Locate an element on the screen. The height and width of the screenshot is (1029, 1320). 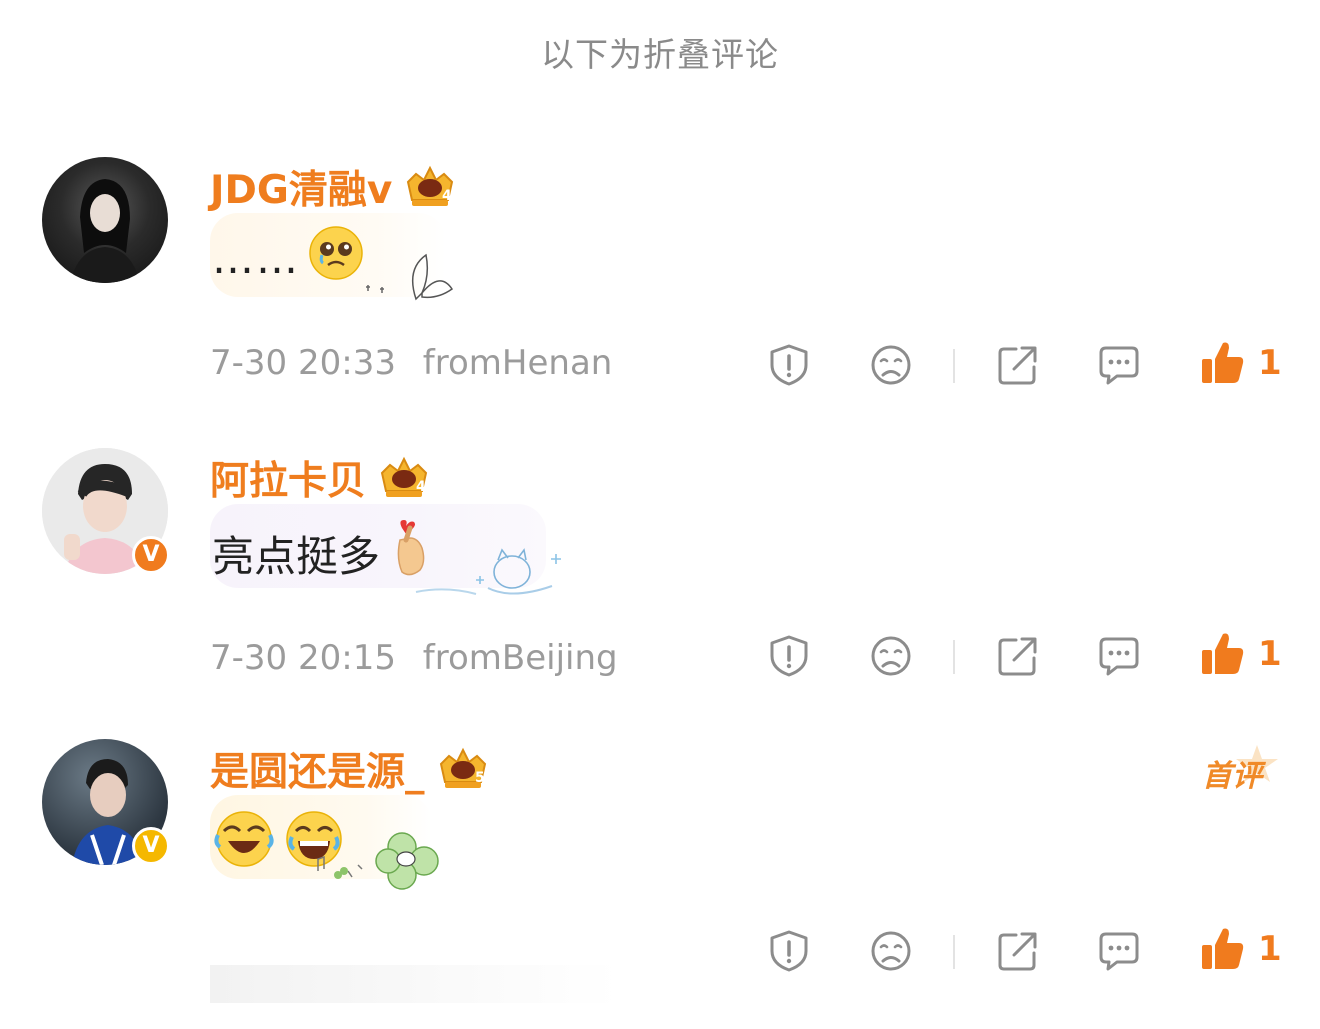
username-row: 阿拉卡贝 4 is located at coordinates (321, 478).